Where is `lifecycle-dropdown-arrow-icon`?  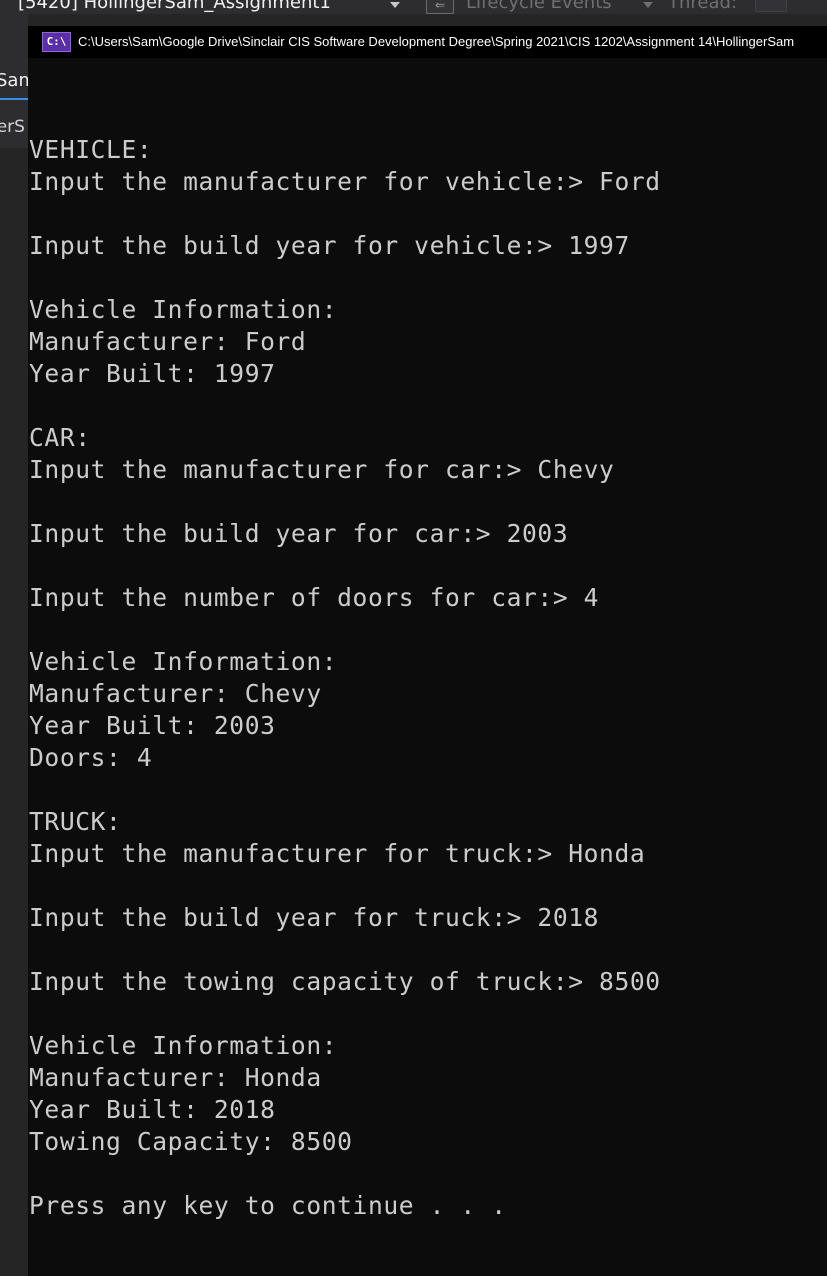
lifecycle-dropdown-arrow-icon is located at coordinates (648, 5).